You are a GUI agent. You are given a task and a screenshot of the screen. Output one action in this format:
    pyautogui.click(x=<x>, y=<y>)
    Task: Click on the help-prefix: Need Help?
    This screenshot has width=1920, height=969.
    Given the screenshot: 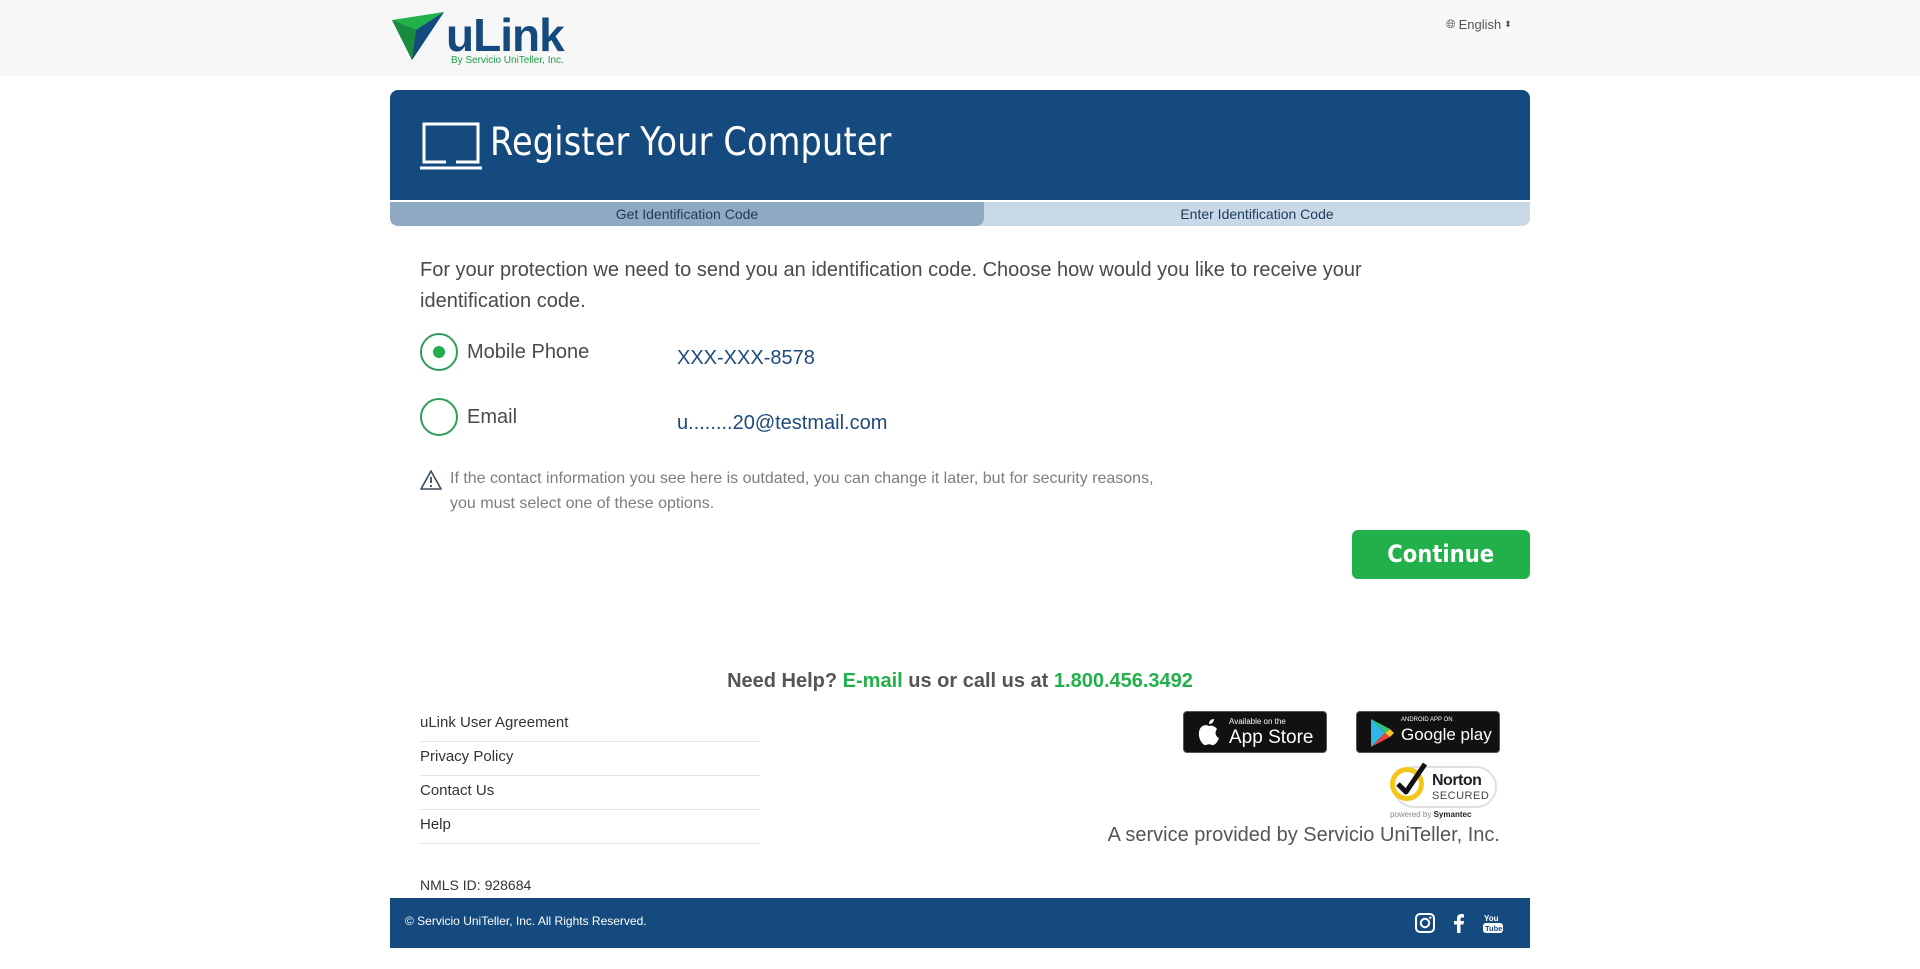 What is the action you would take?
    pyautogui.click(x=782, y=681)
    